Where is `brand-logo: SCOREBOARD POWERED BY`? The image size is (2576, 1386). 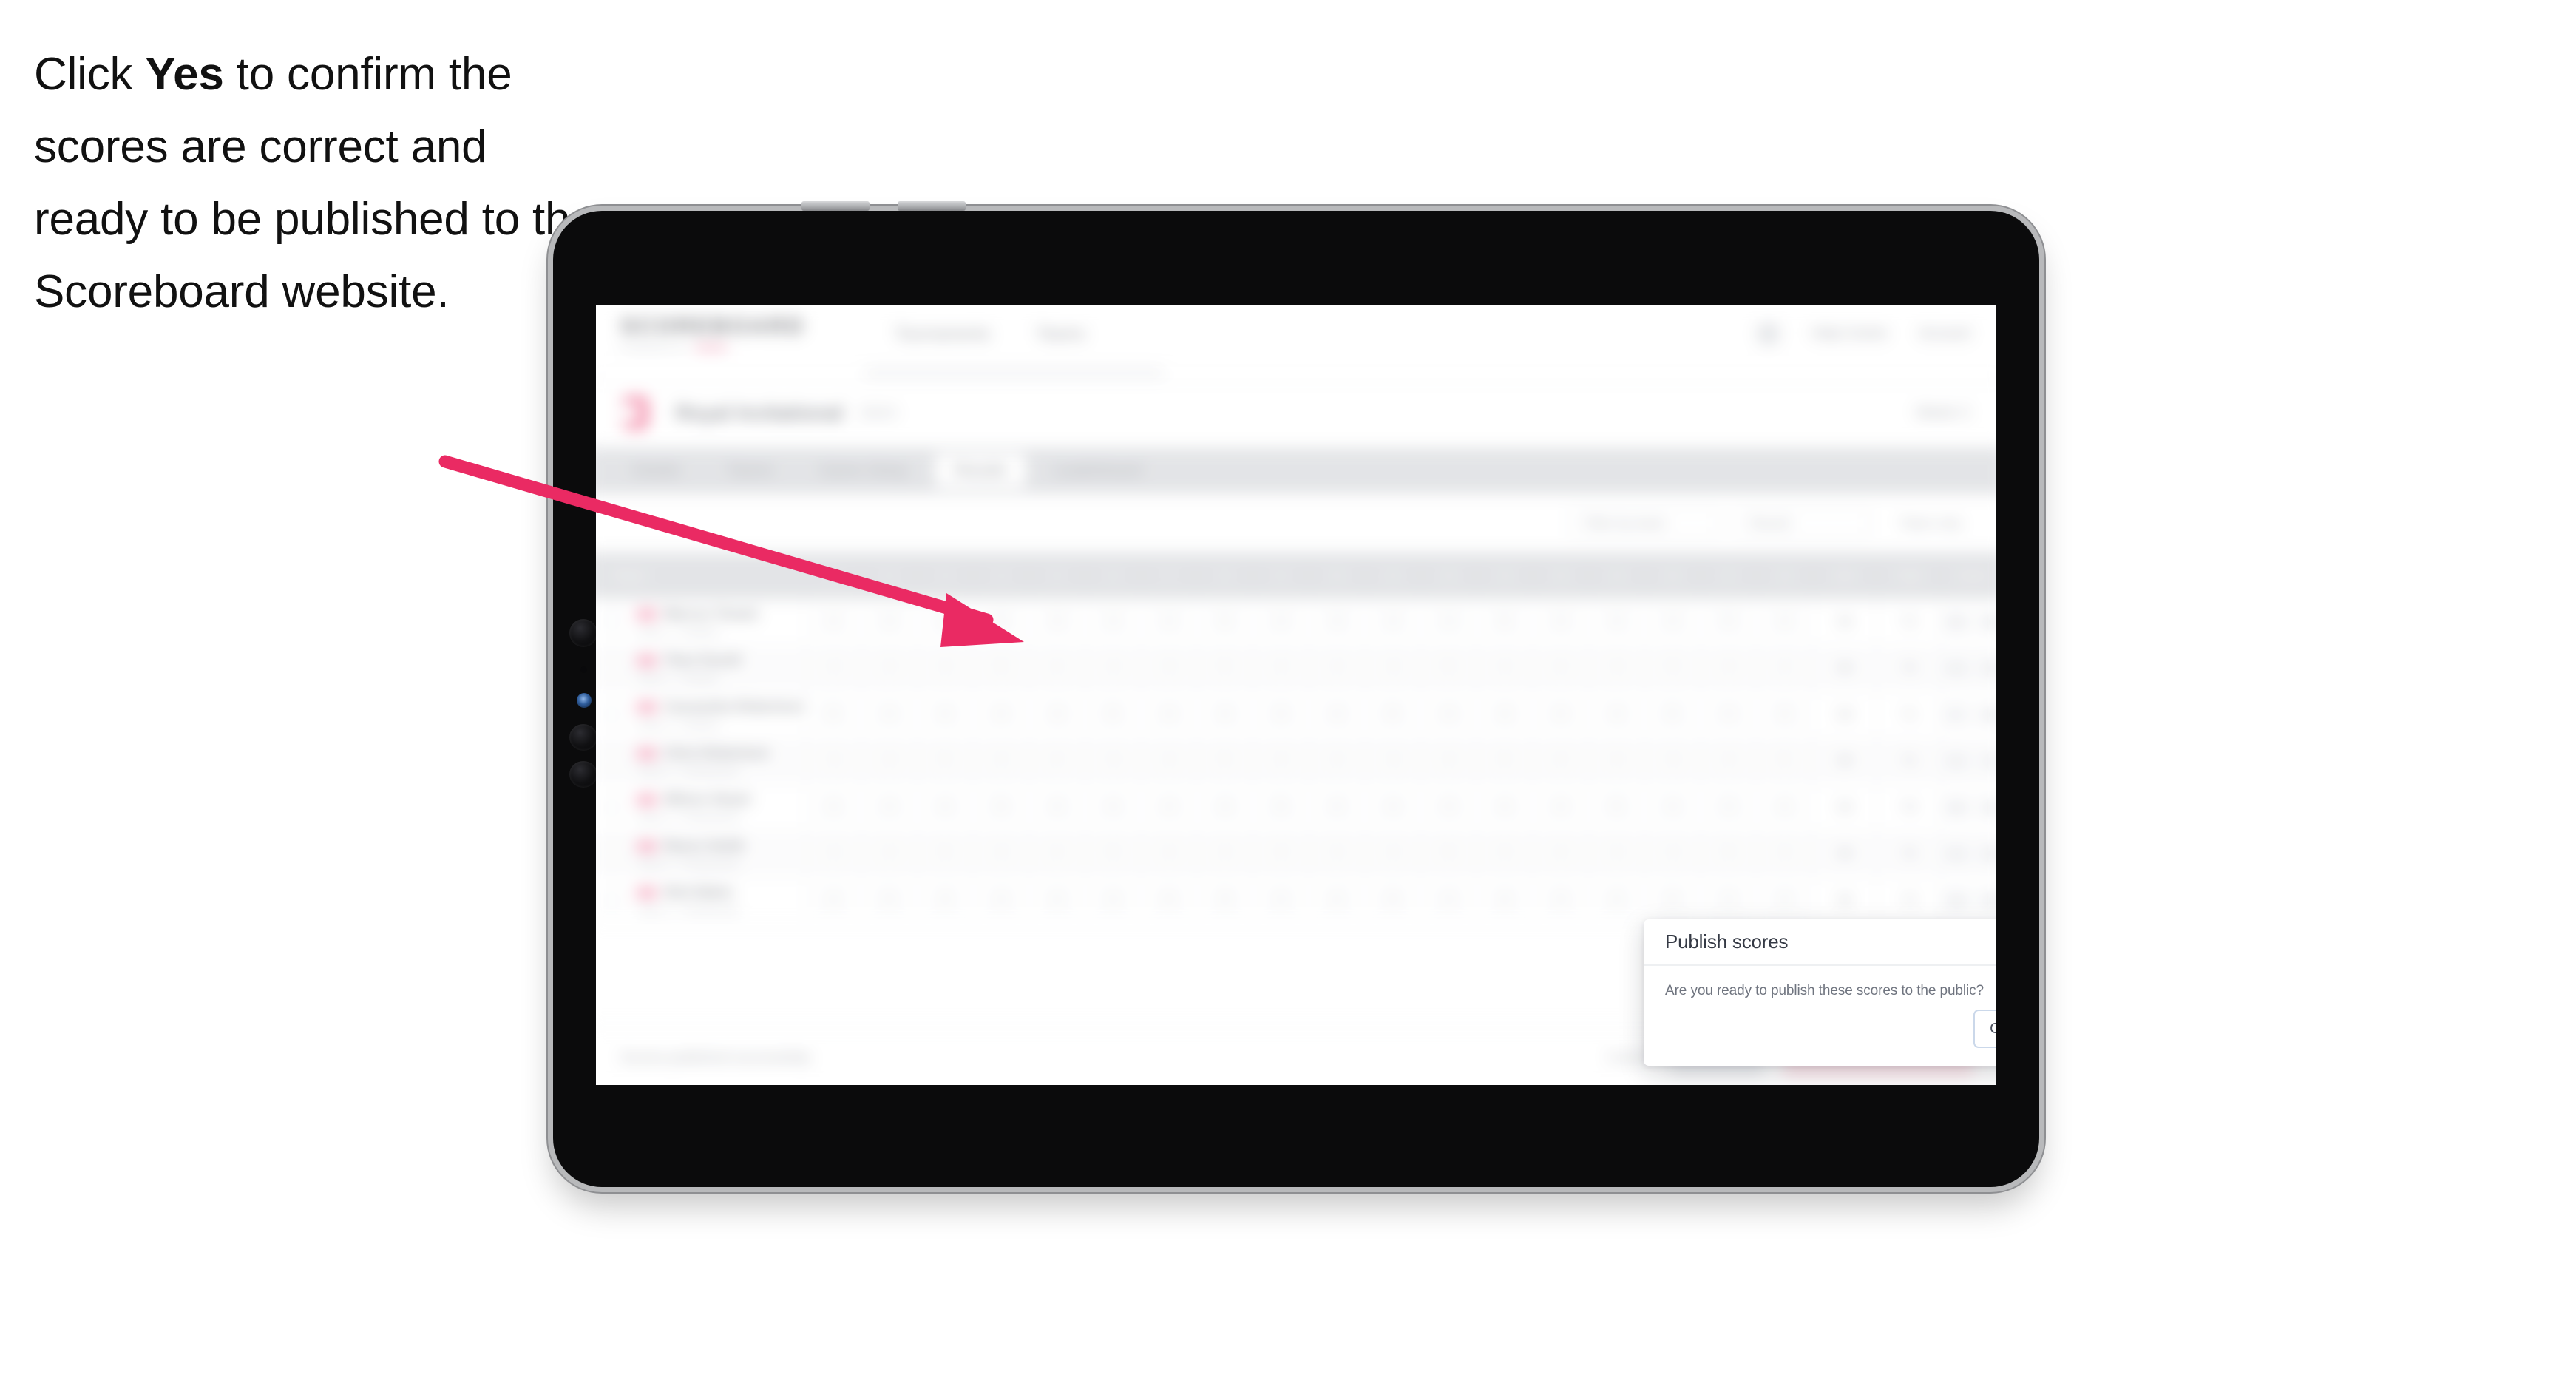 brand-logo: SCOREBOARD POWERED BY is located at coordinates (712, 333).